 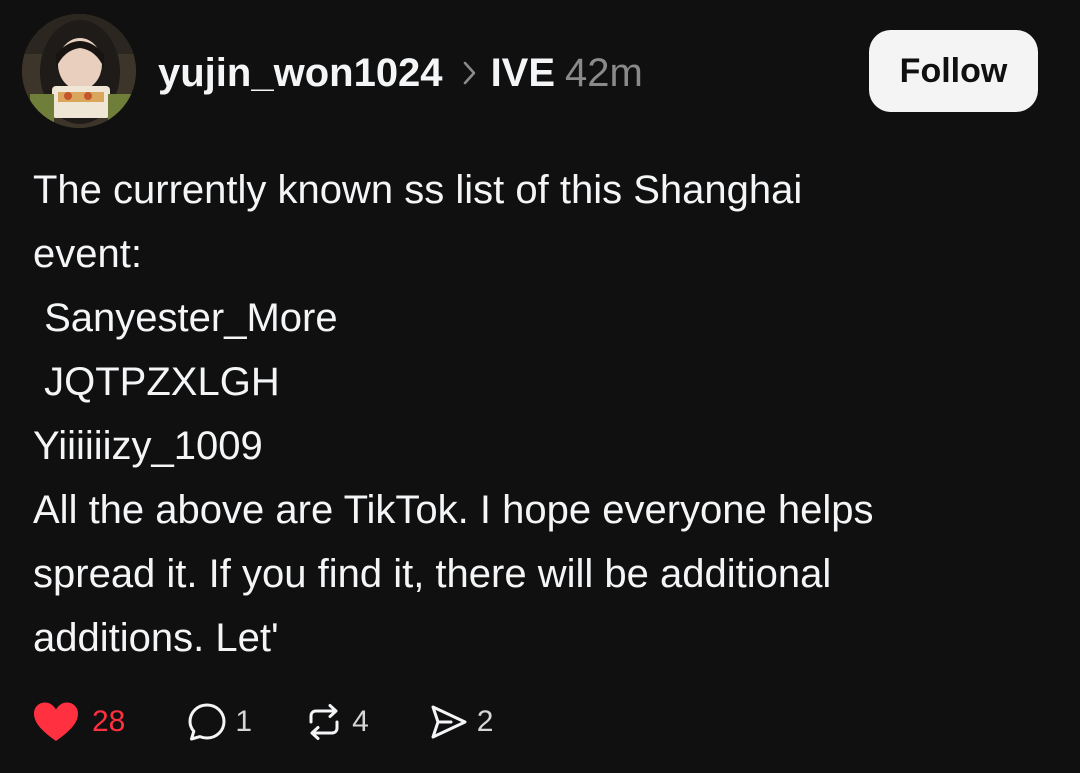 I want to click on share-button: 2, so click(x=461, y=722).